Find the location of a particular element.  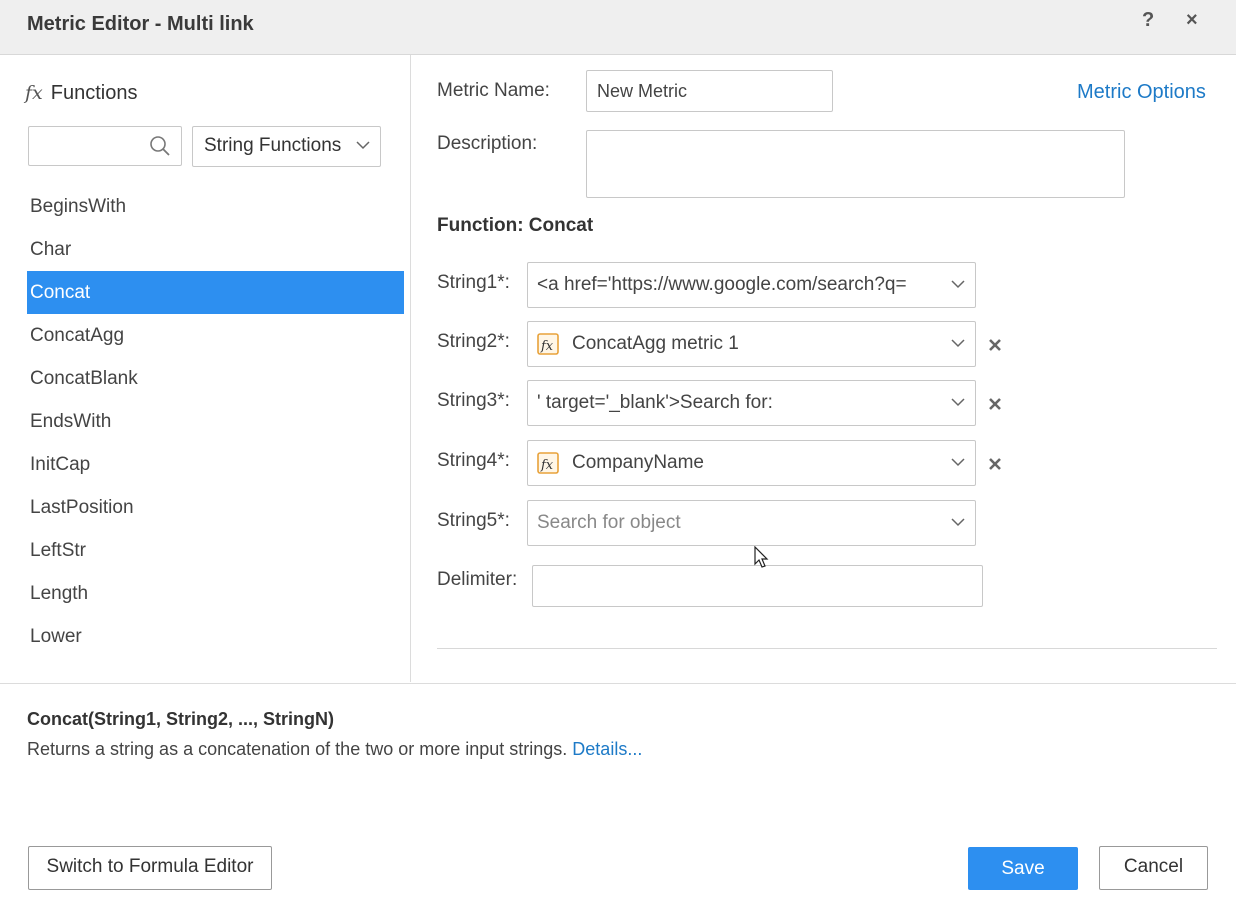

string5-placeholder: Search for object is located at coordinates (609, 522).